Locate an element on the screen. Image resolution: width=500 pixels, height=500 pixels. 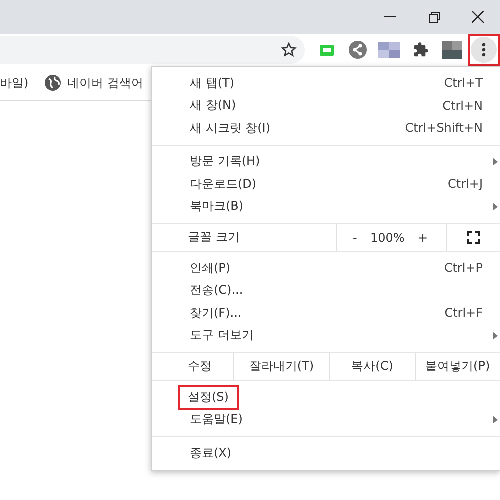
blurred-profile-icon is located at coordinates (452, 50).